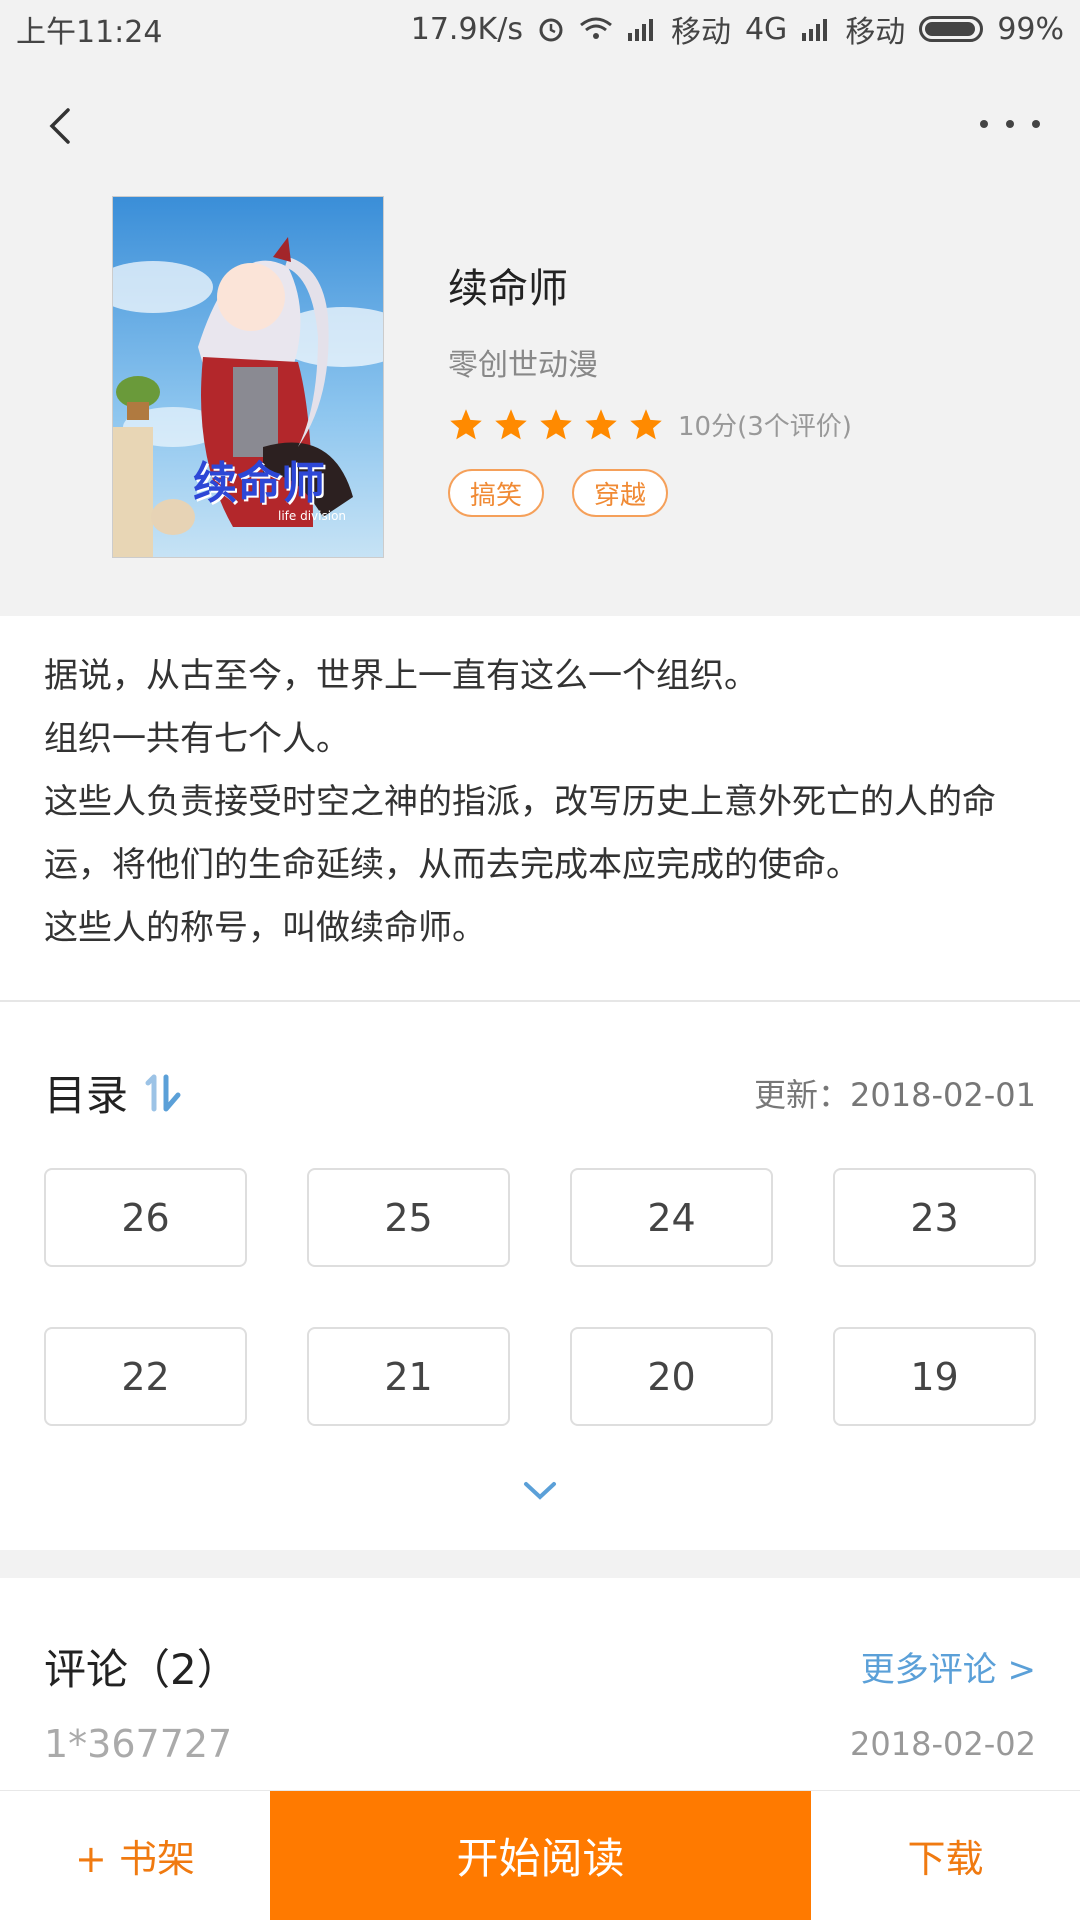  Describe the element at coordinates (766, 29) in the screenshot. I see `network-type: 4G` at that location.